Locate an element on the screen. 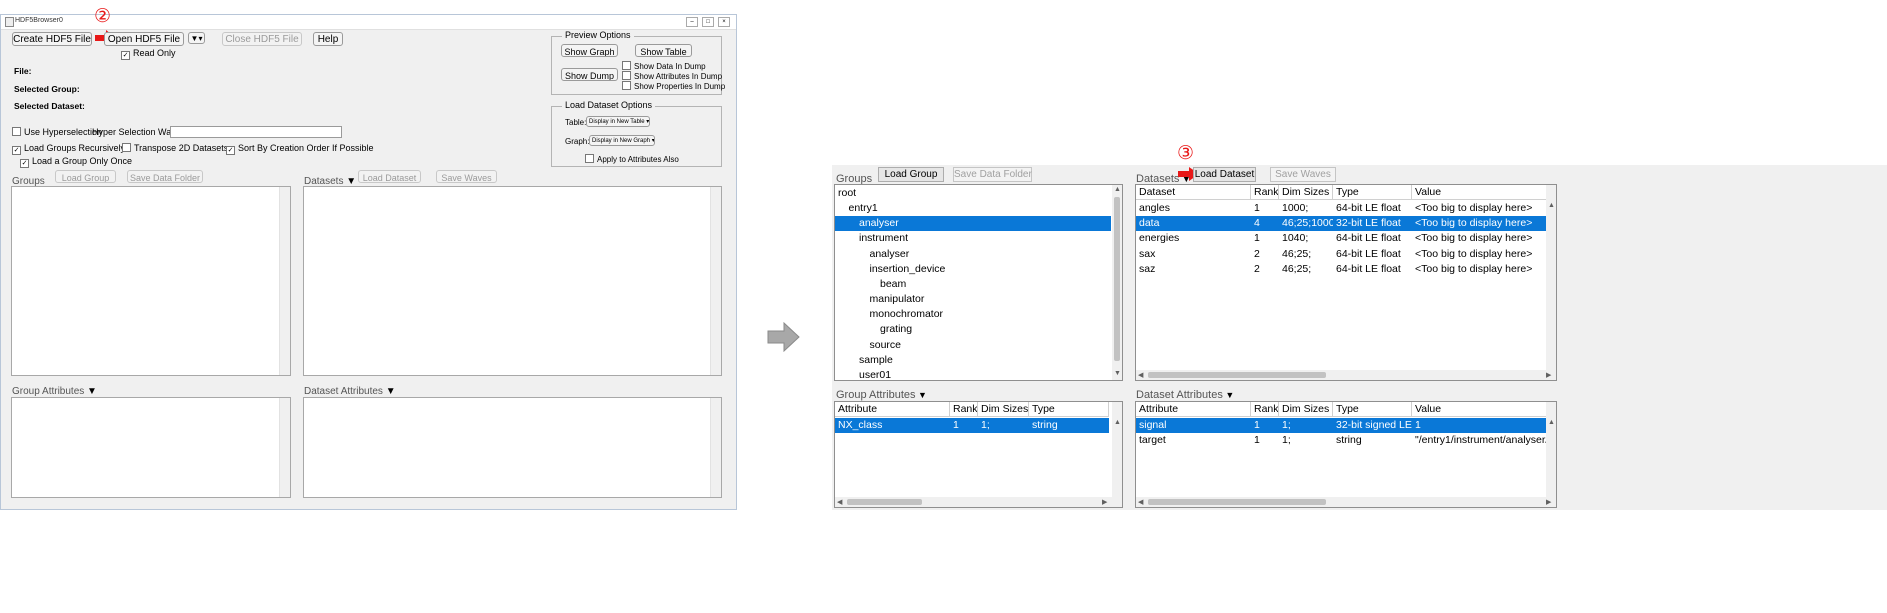  tree-item: insertion_device is located at coordinates (973, 269).